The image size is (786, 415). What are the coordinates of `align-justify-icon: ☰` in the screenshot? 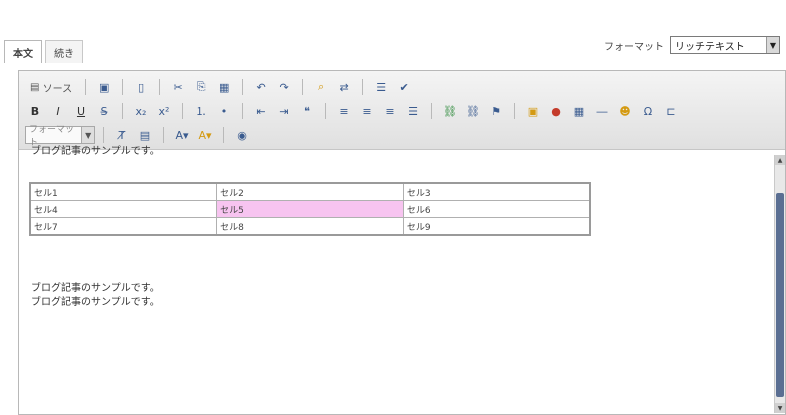 It's located at (413, 111).